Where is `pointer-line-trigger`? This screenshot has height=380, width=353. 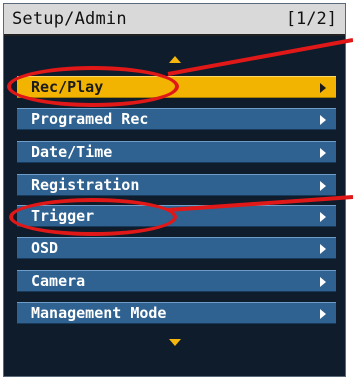 pointer-line-trigger is located at coordinates (260, 203).